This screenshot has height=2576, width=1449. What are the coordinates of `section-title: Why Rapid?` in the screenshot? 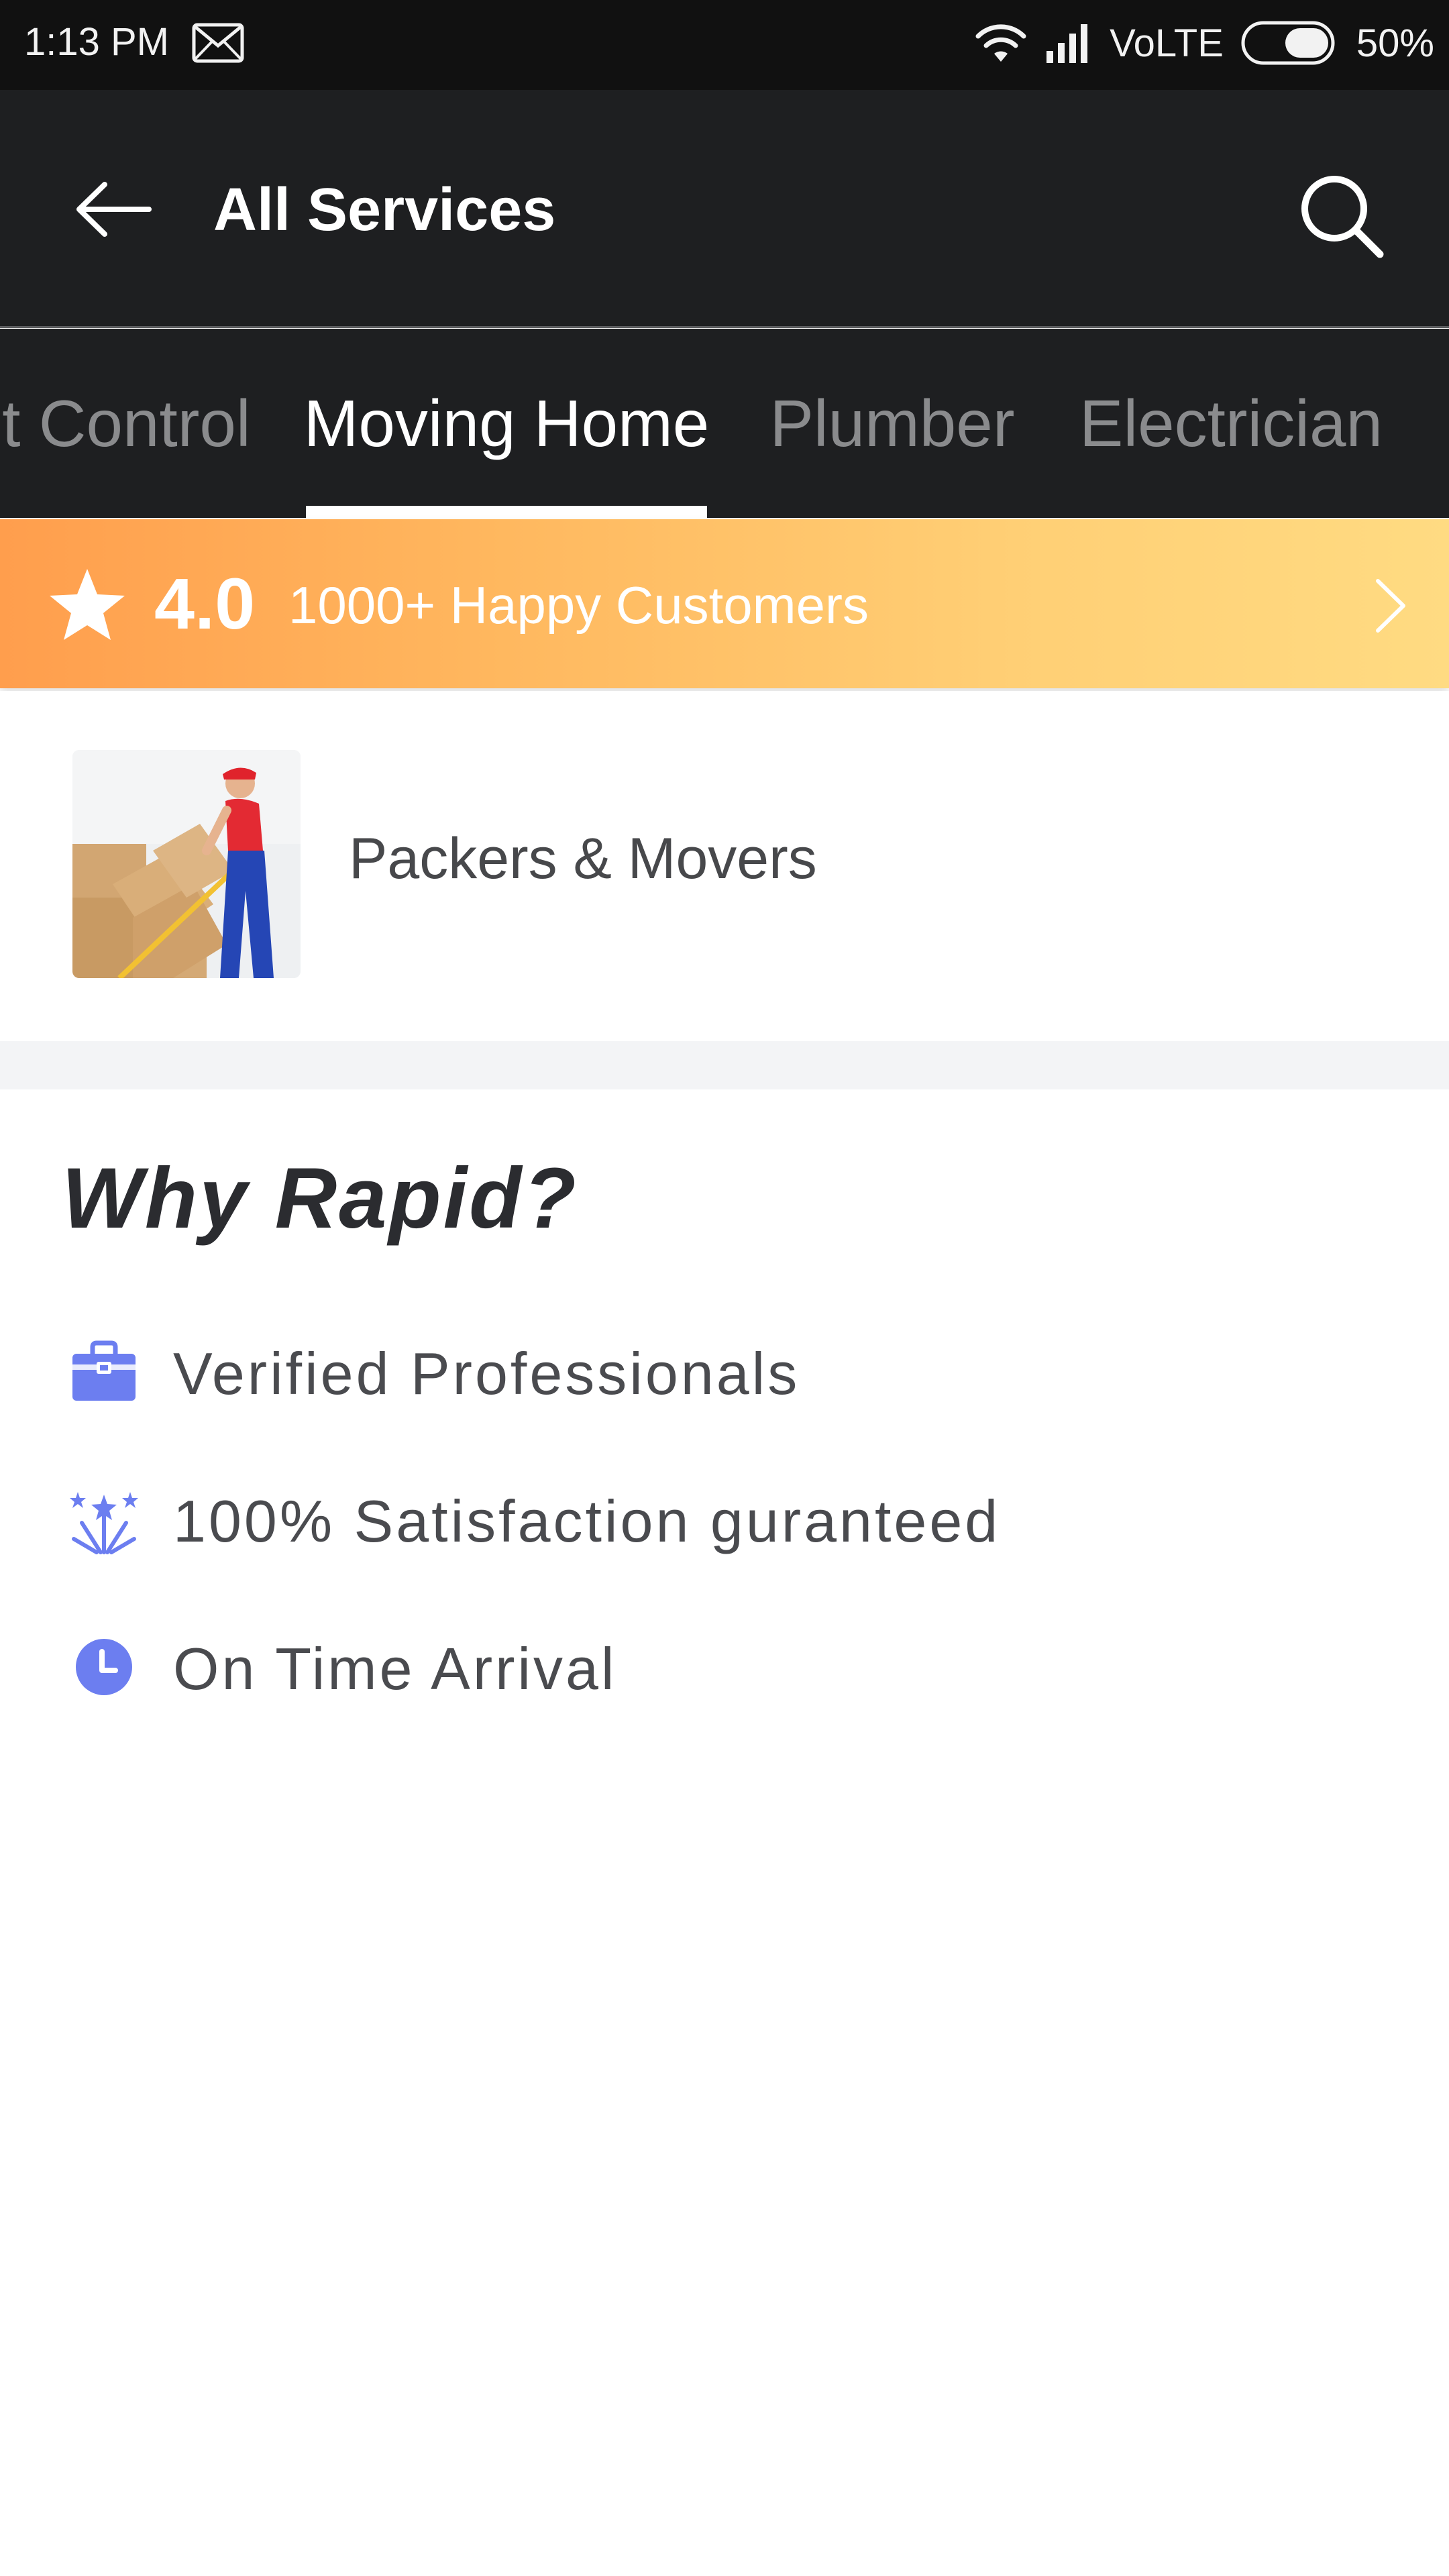 It's located at (320, 1198).